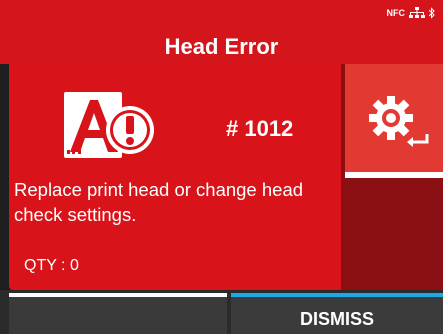  I want to click on print-head-error-icon, so click(112, 125).